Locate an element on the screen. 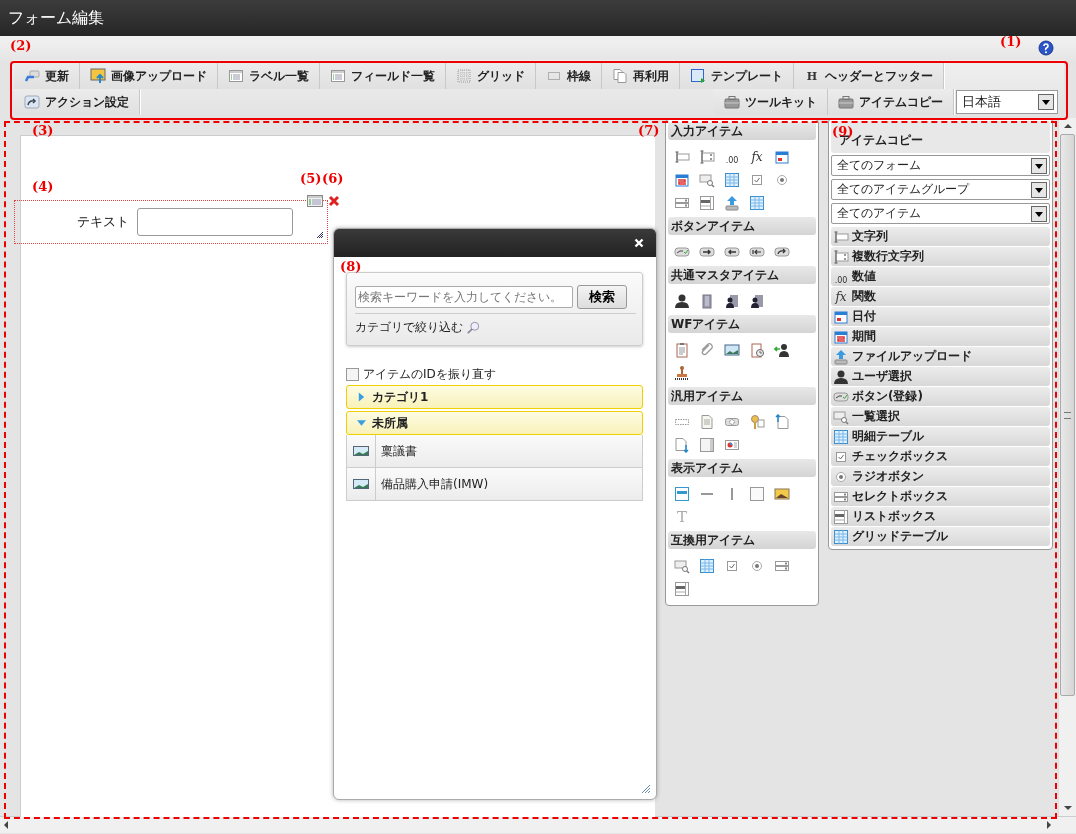 Image resolution: width=1076 pixels, height=834 pixels. filter-select: 全てのアイテム is located at coordinates (940, 213).